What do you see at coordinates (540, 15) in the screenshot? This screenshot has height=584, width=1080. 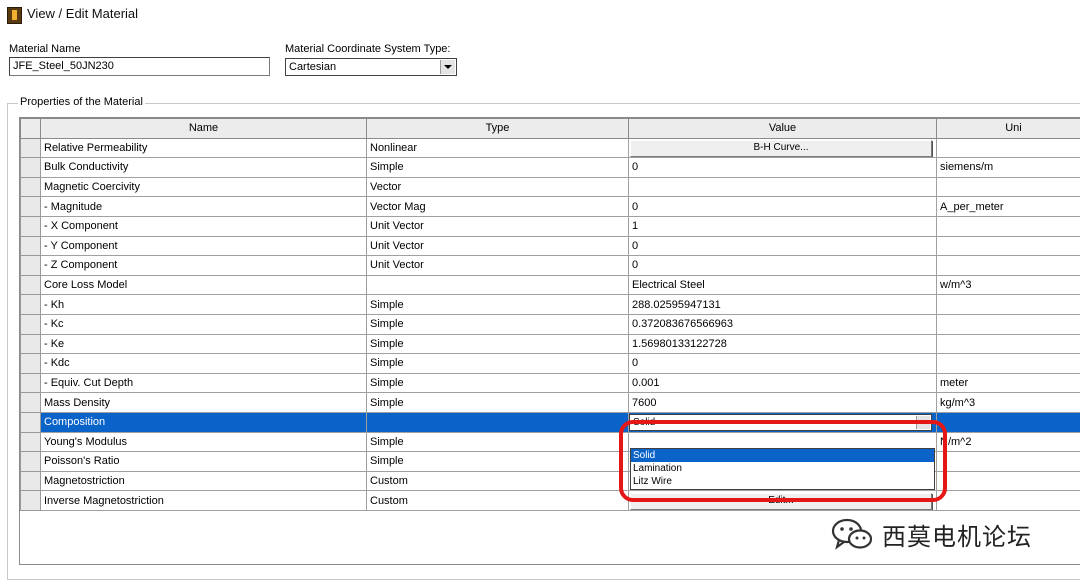 I see `title-bar: View / Edit Material` at bounding box center [540, 15].